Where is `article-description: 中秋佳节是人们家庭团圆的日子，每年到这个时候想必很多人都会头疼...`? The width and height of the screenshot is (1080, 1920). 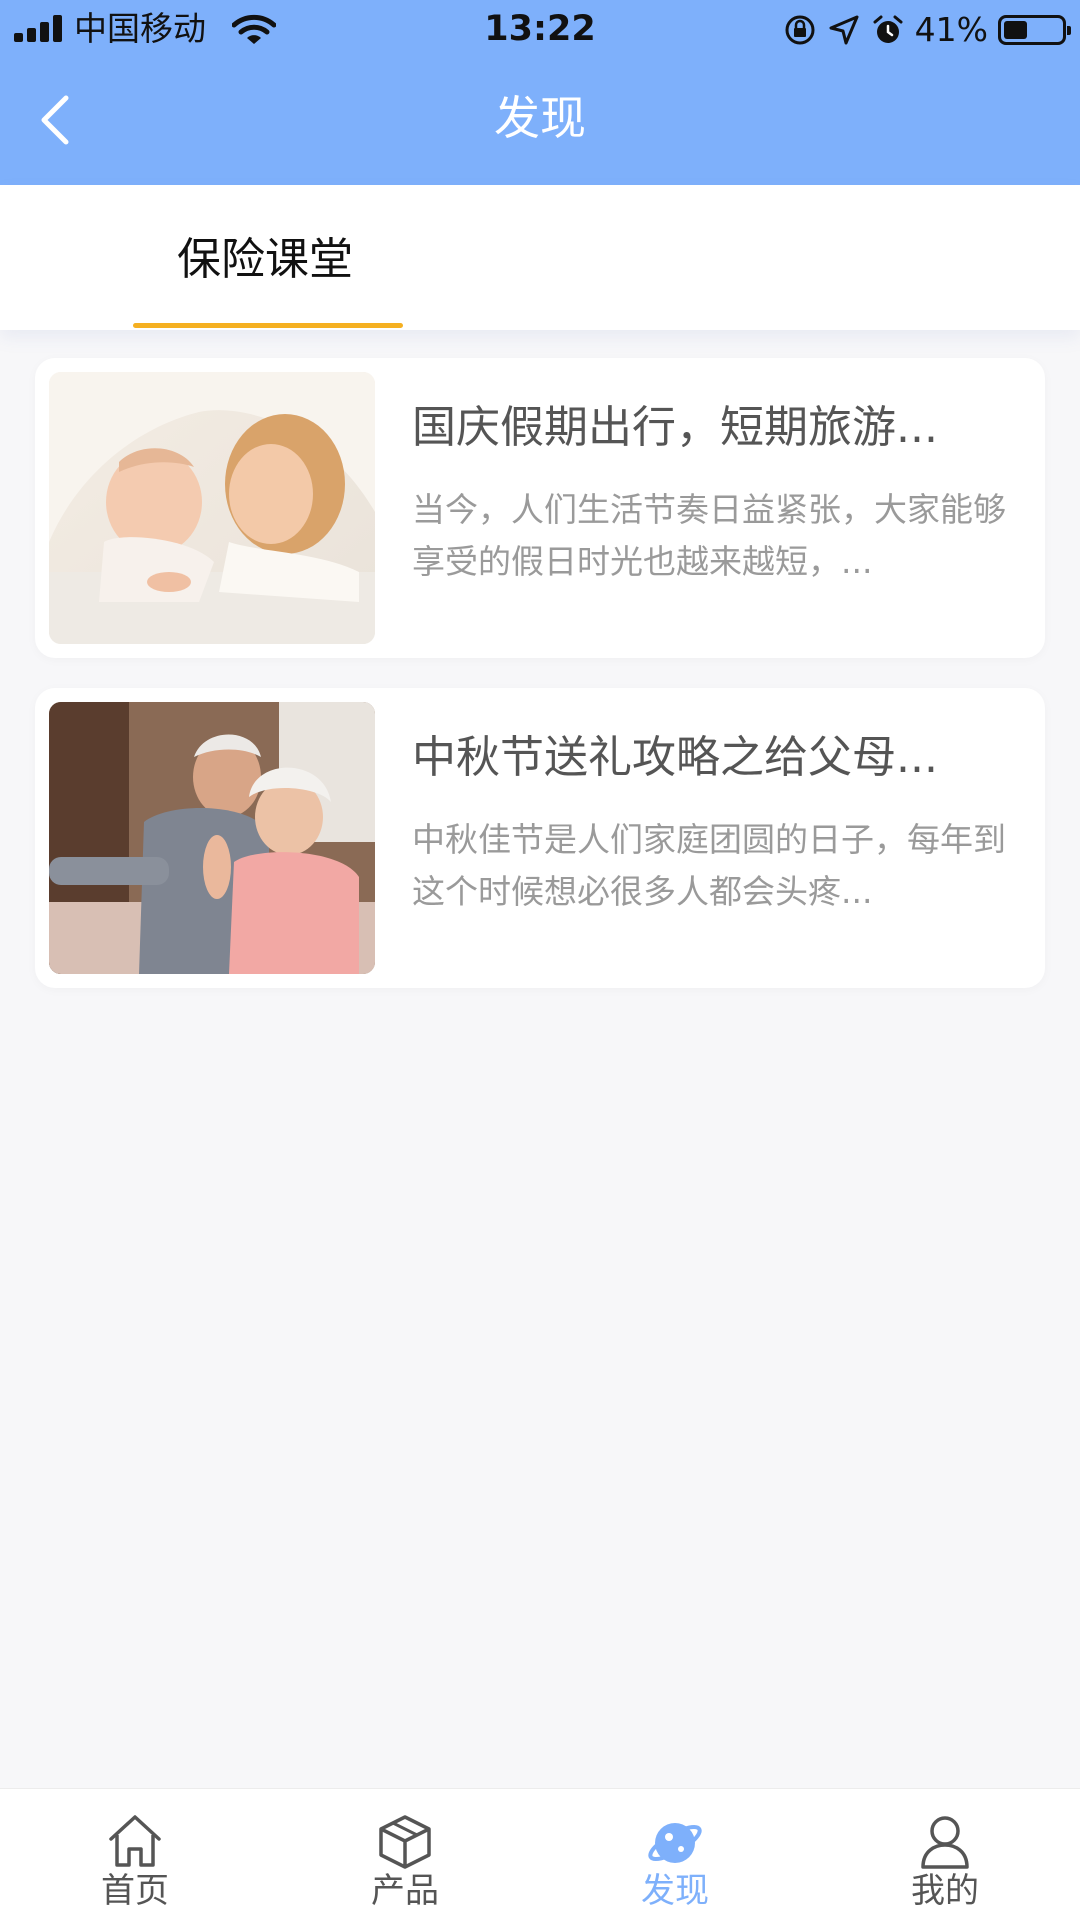
article-description: 中秋佳节是人们家庭团圆的日子，每年到这个时候想必很多人都会头疼... is located at coordinates (709, 865).